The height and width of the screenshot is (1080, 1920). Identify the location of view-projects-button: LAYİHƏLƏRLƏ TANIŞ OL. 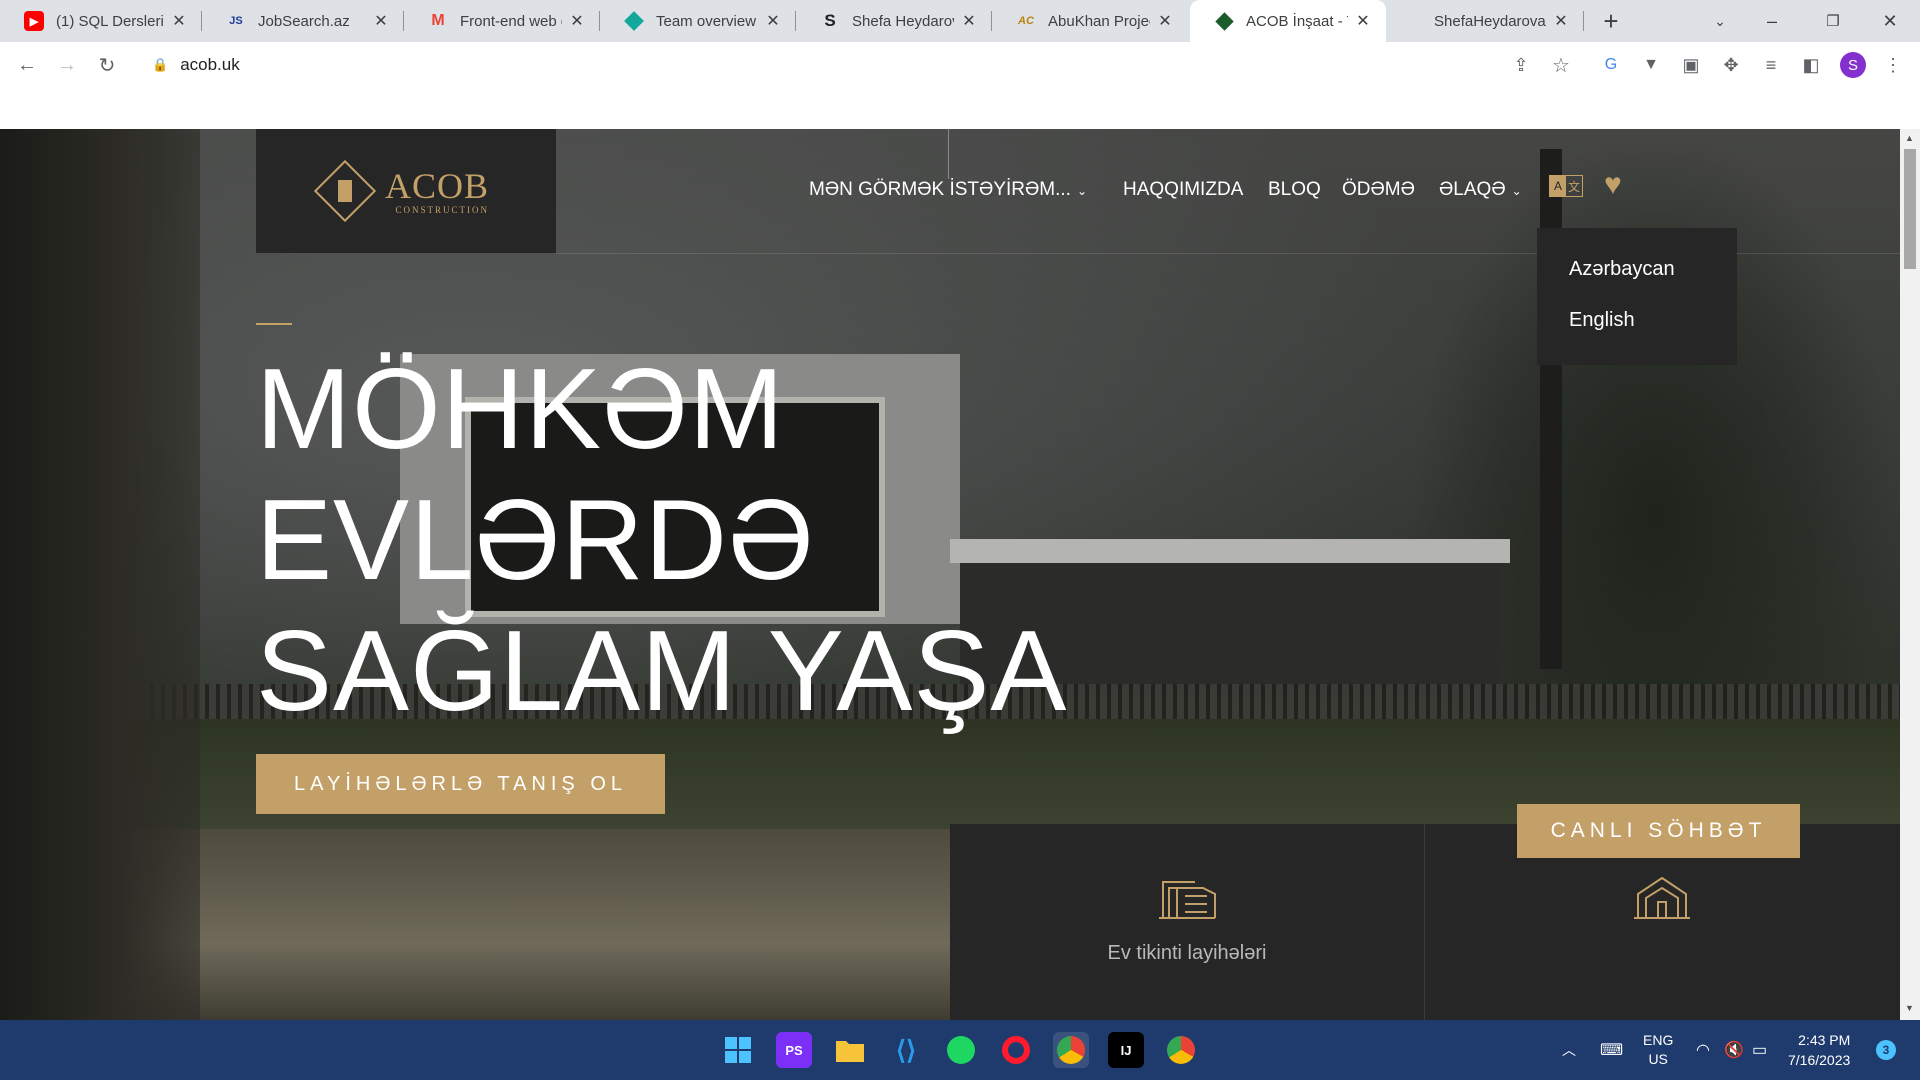
(460, 784).